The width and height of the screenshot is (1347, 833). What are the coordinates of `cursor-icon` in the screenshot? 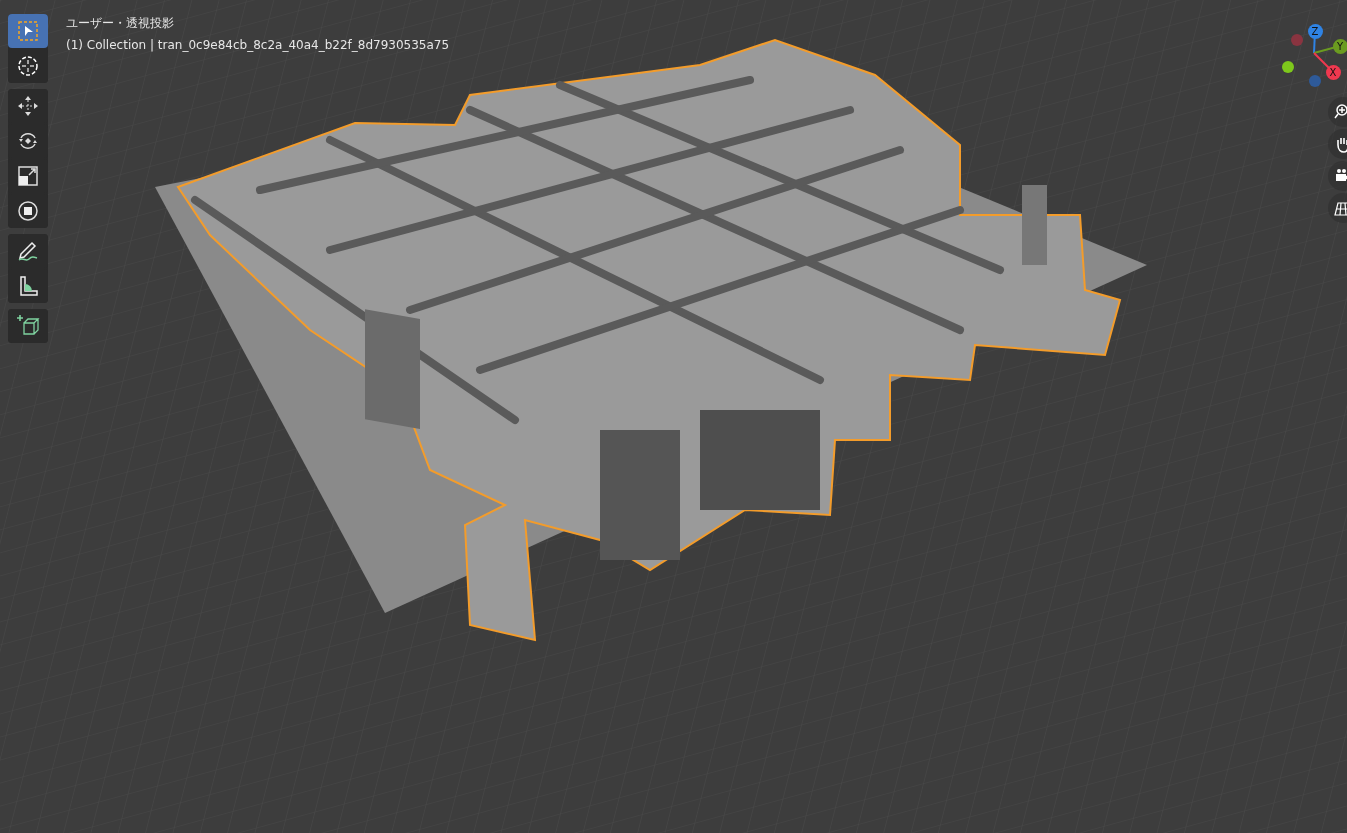 It's located at (28, 66).